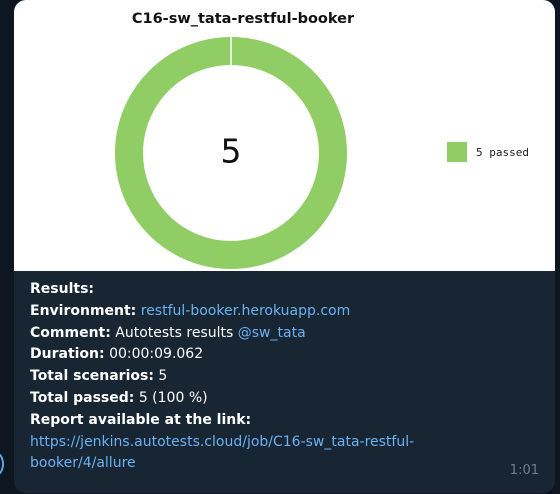 This screenshot has width=560, height=494. What do you see at coordinates (457, 152) in the screenshot?
I see `legend-swatch-passed` at bounding box center [457, 152].